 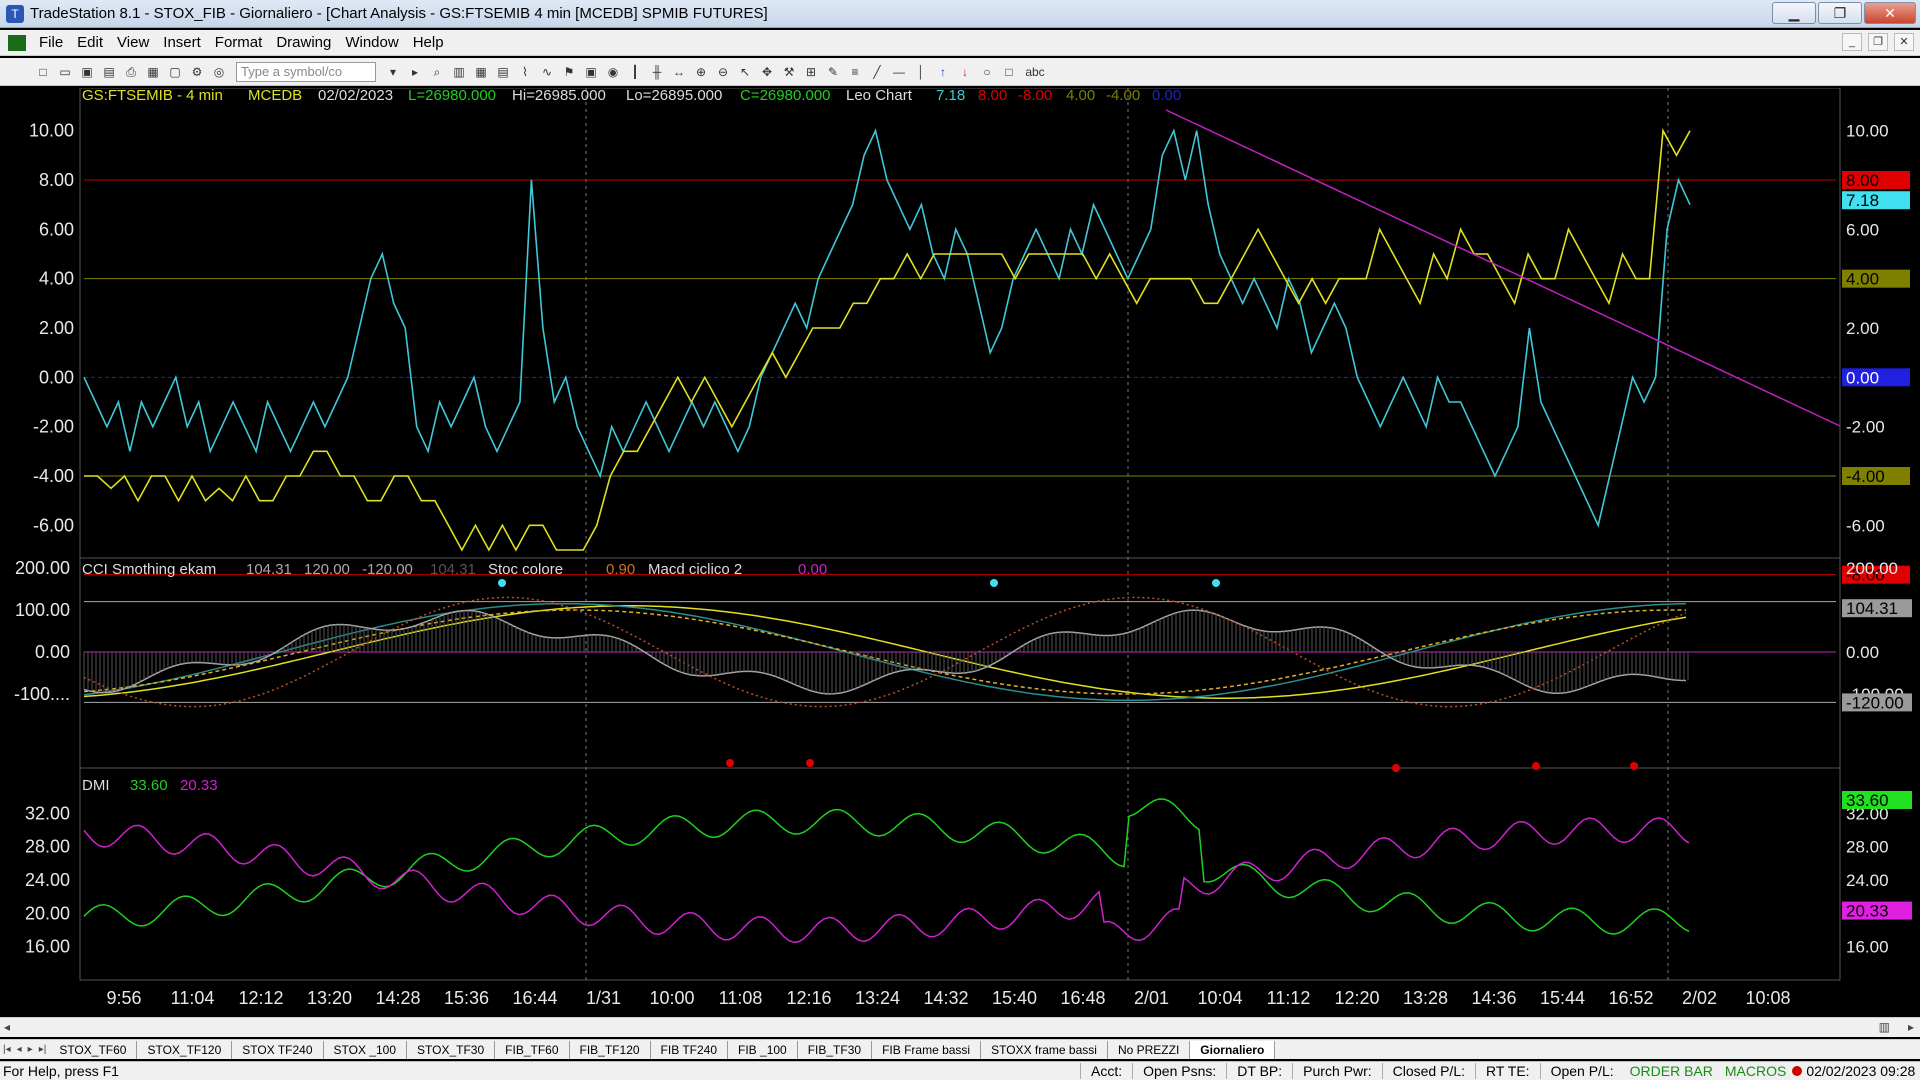 I want to click on macd-value: 0.00, so click(x=812, y=569).